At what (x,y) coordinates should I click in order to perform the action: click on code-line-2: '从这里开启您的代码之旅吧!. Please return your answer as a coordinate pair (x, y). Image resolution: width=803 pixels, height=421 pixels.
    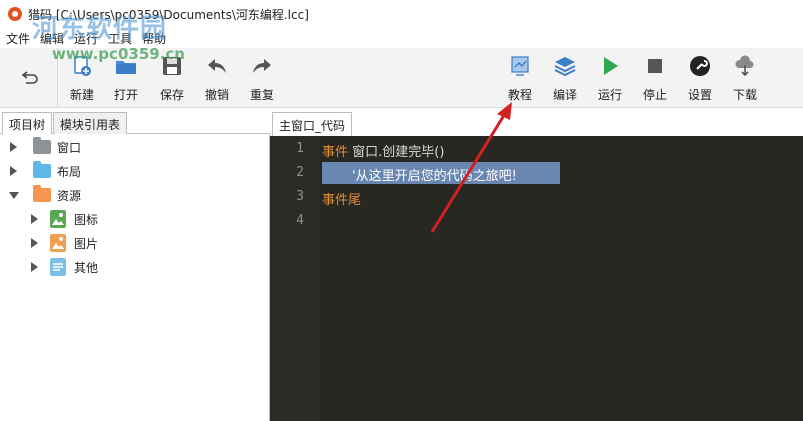
    Looking at the image, I should click on (434, 174).